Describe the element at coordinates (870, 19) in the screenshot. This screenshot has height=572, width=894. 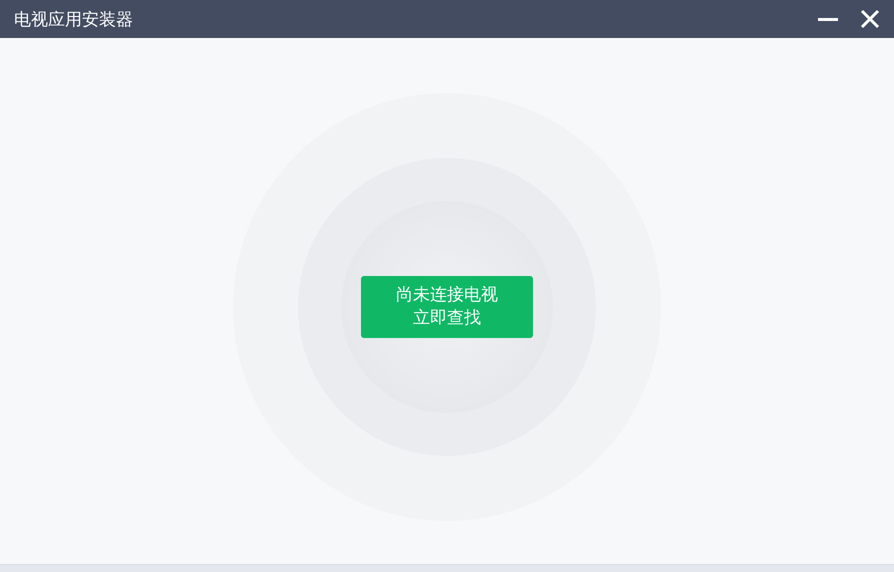
I see `close-icon` at that location.